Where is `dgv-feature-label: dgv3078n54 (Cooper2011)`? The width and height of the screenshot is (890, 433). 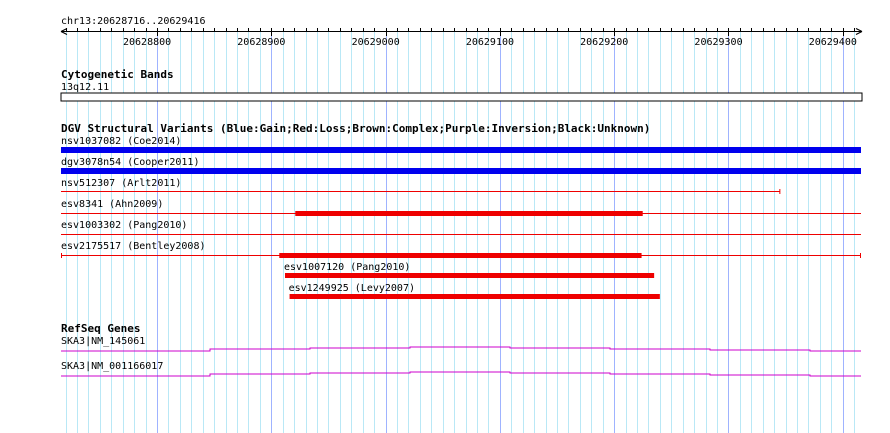 dgv-feature-label: dgv3078n54 (Cooper2011) is located at coordinates (130, 162).